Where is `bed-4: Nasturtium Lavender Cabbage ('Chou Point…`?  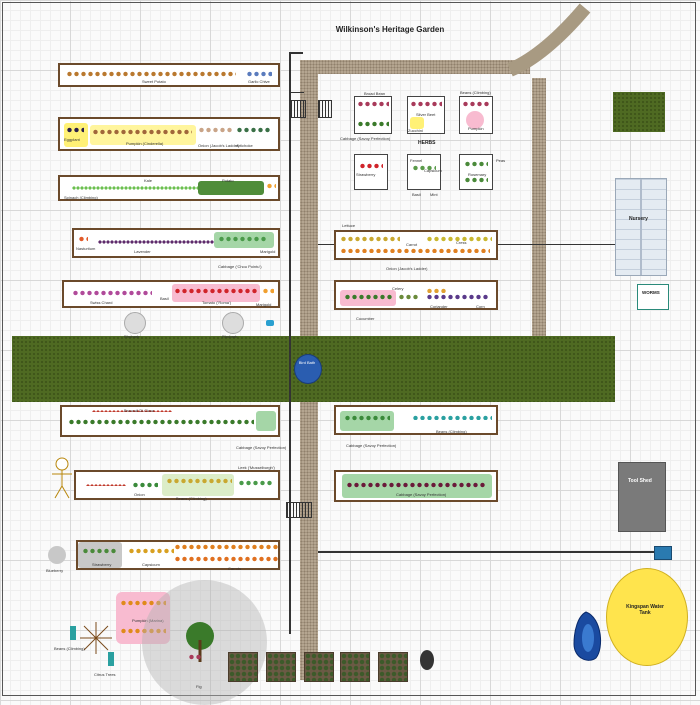
bed-4: Nasturtium Lavender Cabbage ('Chou Point… is located at coordinates (176, 248).